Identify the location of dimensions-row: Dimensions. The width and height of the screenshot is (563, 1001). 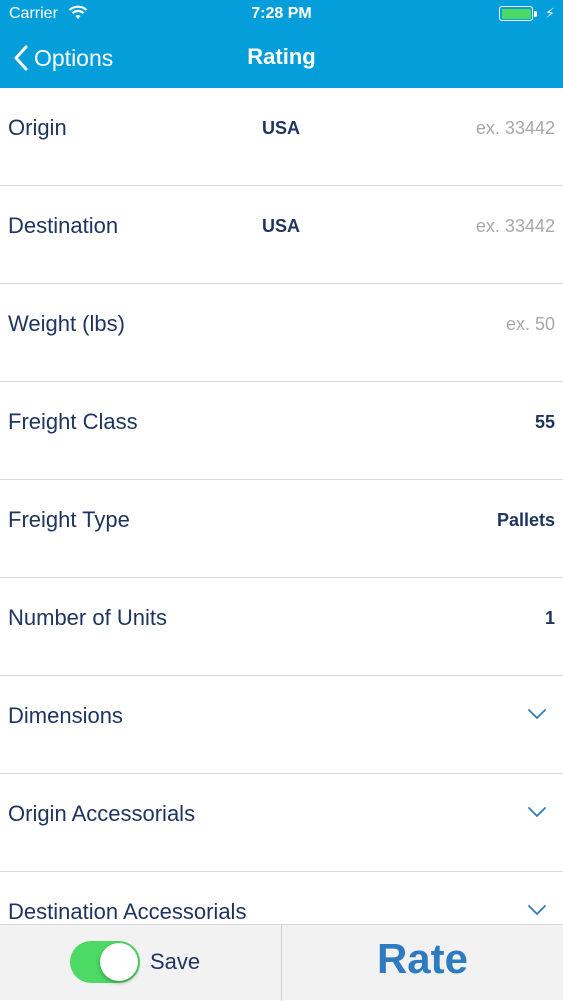
(281, 725).